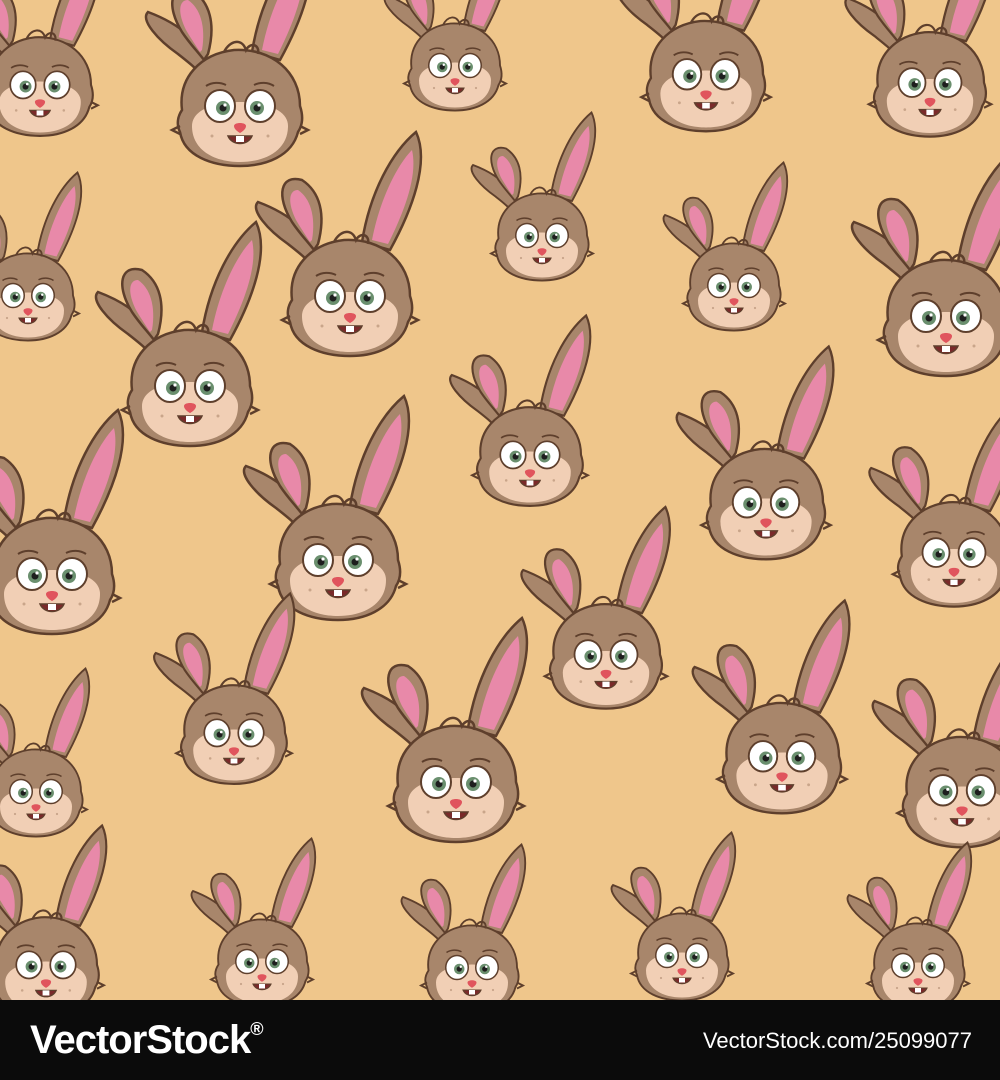 The height and width of the screenshot is (1080, 1000). What do you see at coordinates (147, 1040) in the screenshot?
I see `vectorstock-logo: VectorStock®` at bounding box center [147, 1040].